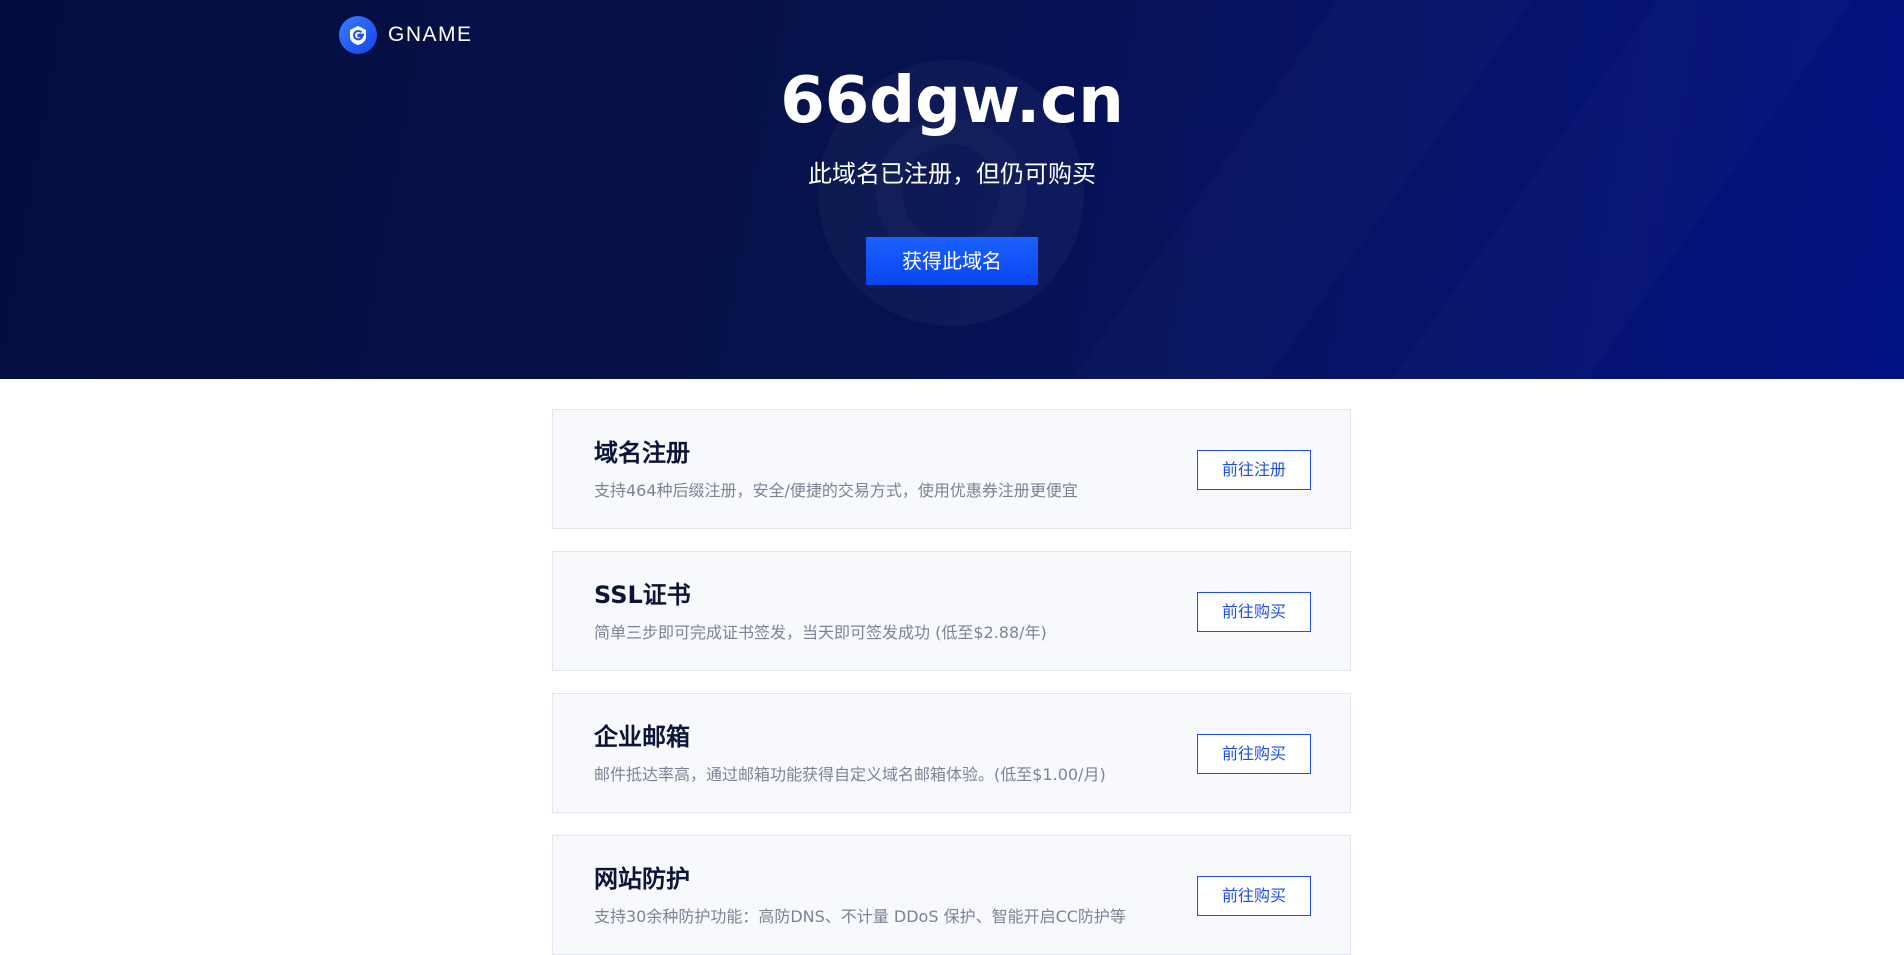 The image size is (1904, 955). I want to click on service-title: 企业邮箱, so click(642, 737).